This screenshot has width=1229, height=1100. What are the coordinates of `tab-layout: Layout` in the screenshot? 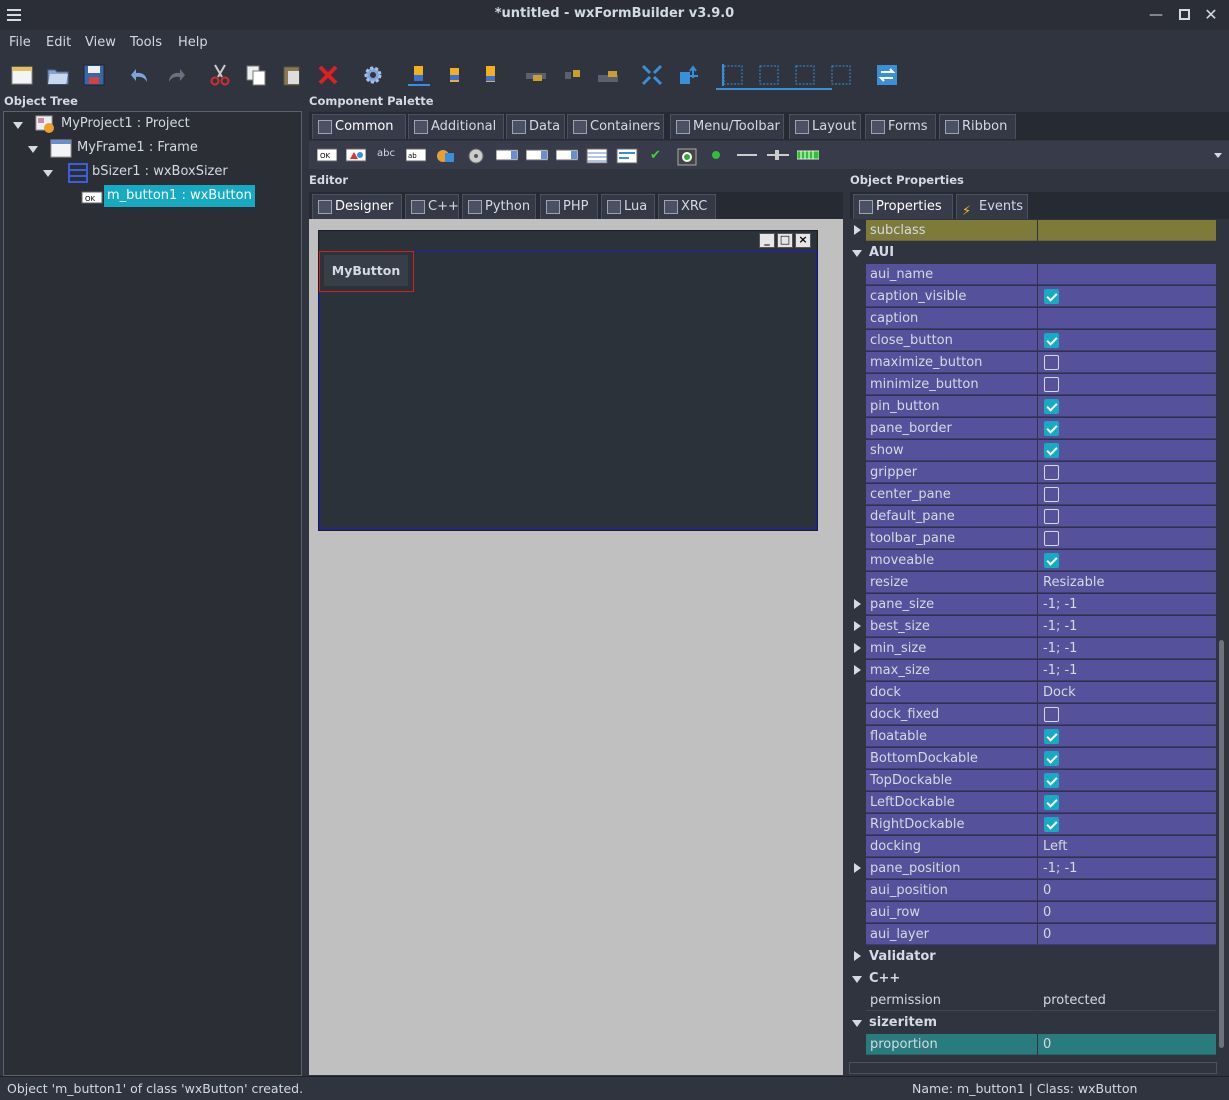 It's located at (825, 126).